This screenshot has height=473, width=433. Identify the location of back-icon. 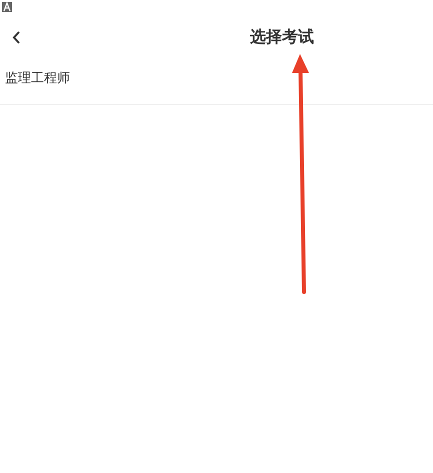
(16, 37).